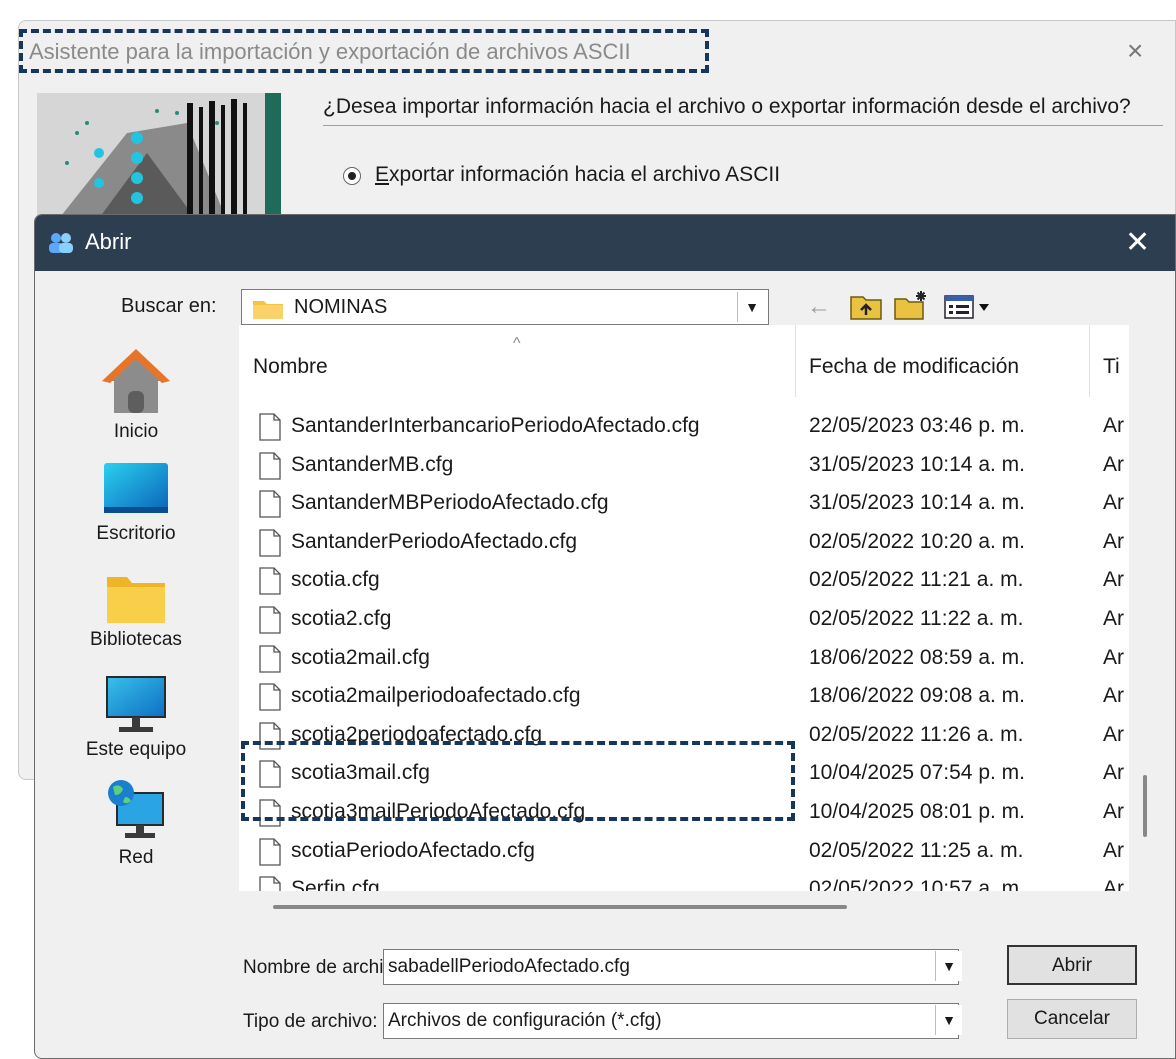  I want to click on file-name-label: Nombre de archivo:, so click(313, 967).